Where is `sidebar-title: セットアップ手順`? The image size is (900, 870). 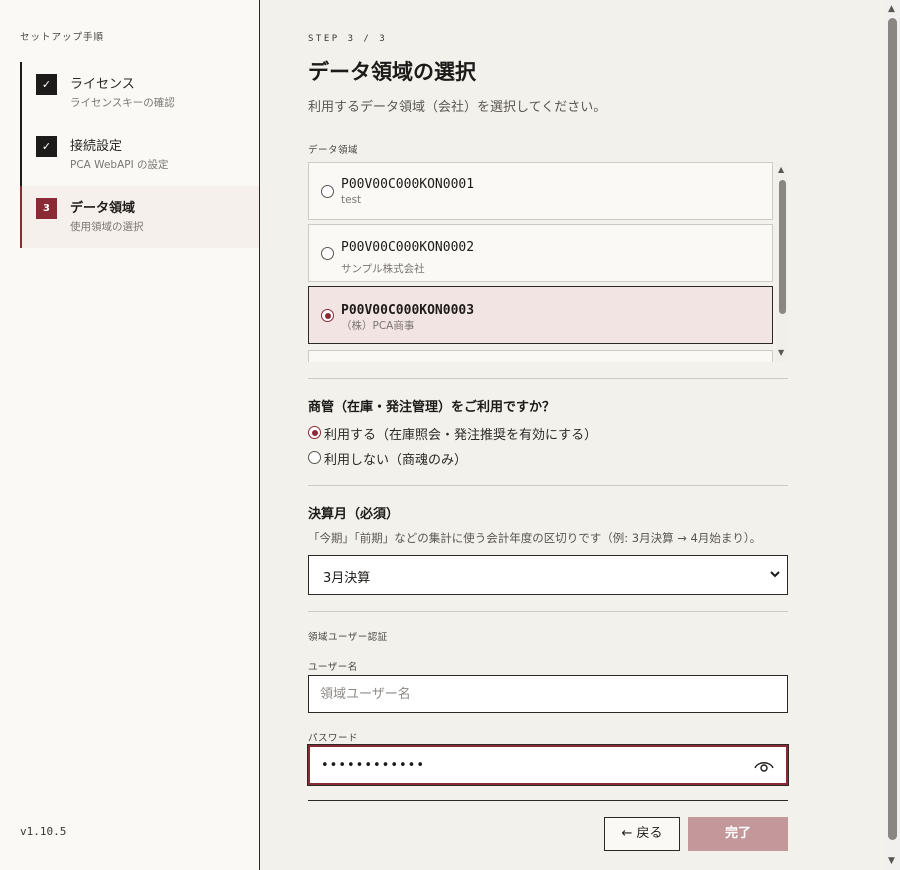 sidebar-title: セットアップ手順 is located at coordinates (62, 37).